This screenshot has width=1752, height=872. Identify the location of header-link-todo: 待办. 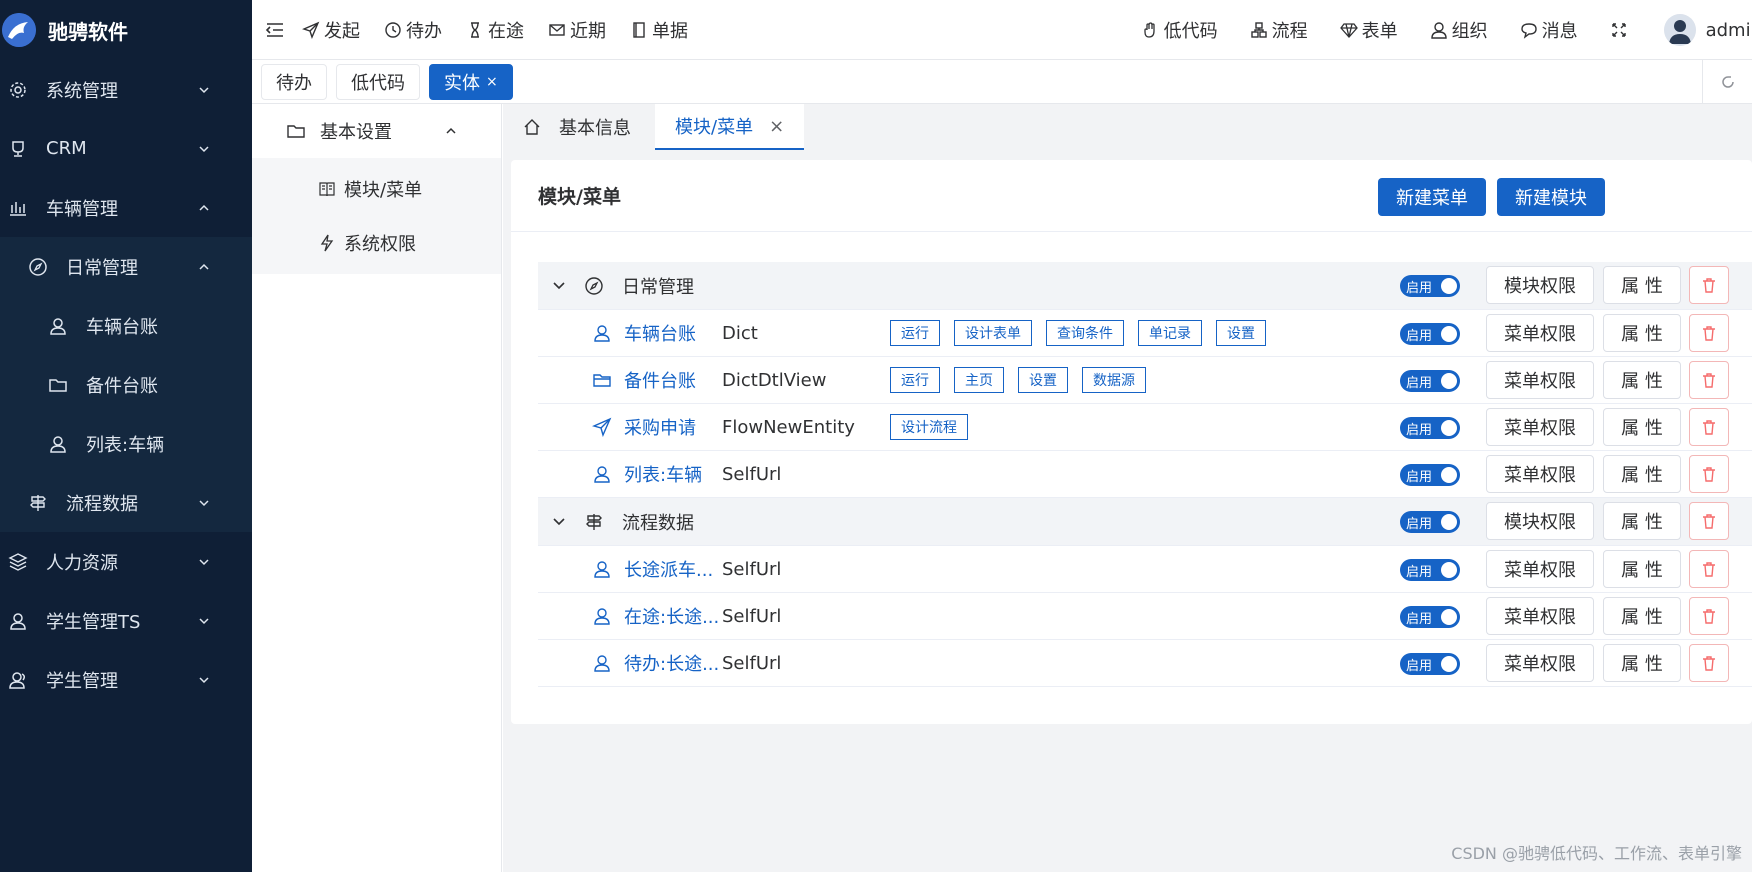
(413, 30).